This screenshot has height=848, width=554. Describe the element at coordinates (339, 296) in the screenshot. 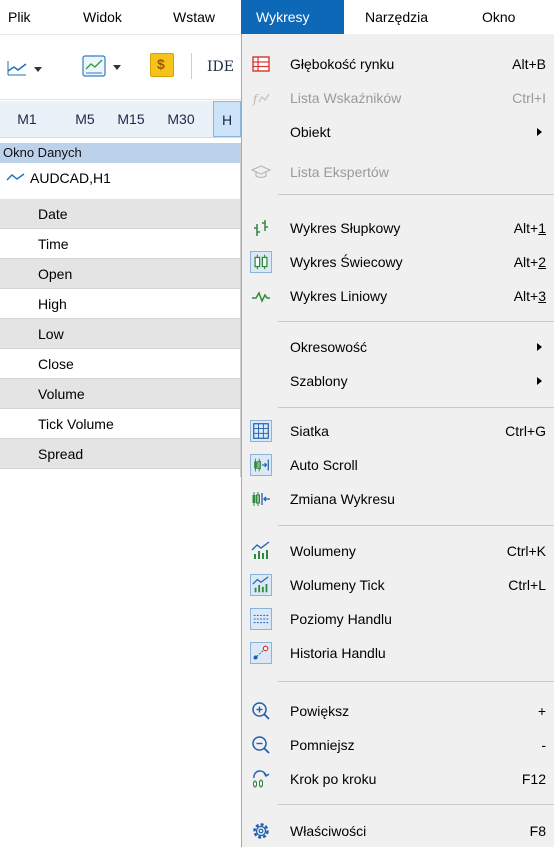

I see `menu-item-label: Wykres Liniowy` at that location.